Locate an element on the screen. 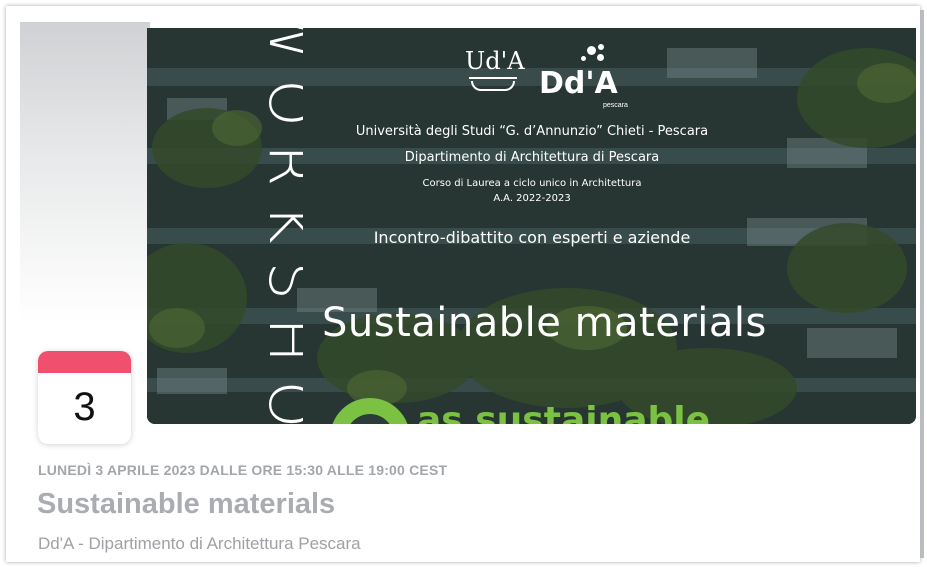  department-name: Dipartimento di Architettura di Pescara is located at coordinates (532, 157).